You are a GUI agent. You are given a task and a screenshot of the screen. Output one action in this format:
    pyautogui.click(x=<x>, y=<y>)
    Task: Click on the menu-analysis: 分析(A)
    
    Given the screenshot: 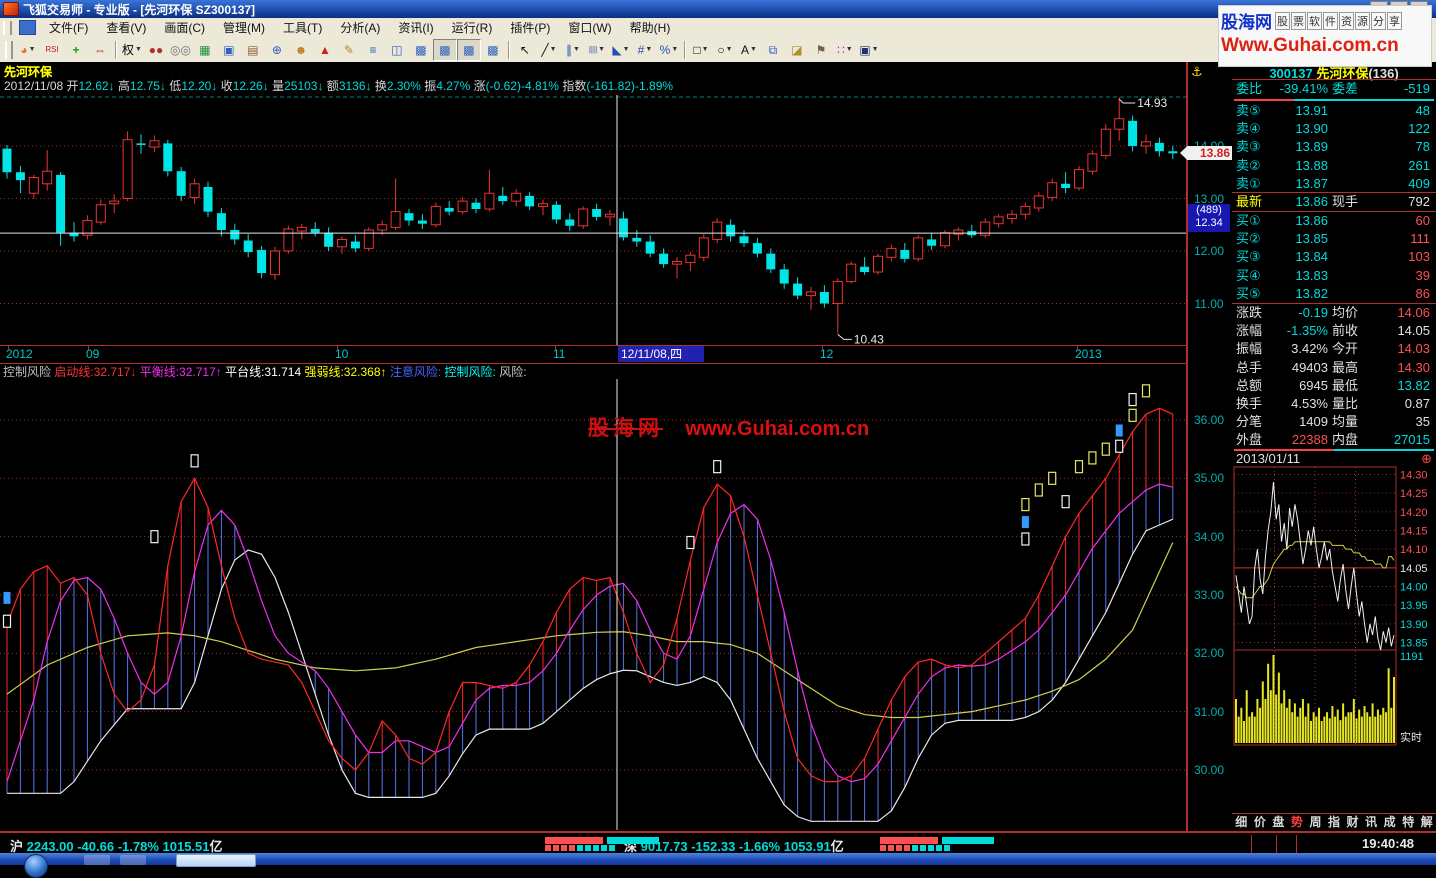 What is the action you would take?
    pyautogui.click(x=360, y=27)
    